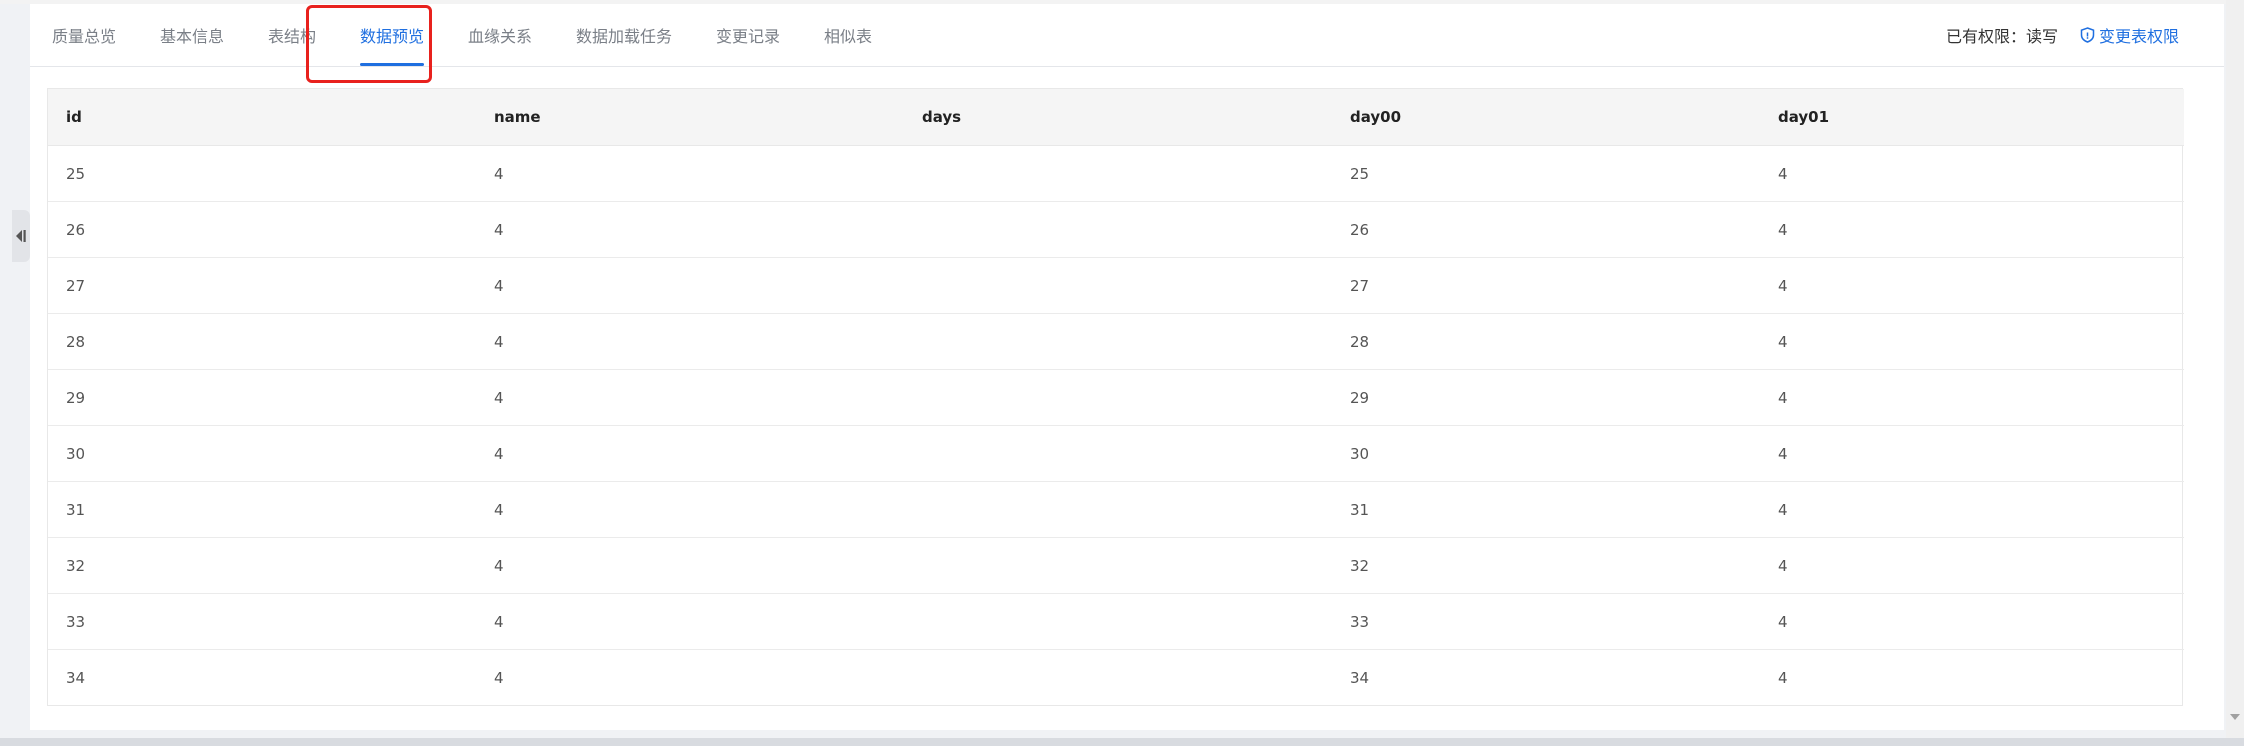 Image resolution: width=2244 pixels, height=746 pixels. What do you see at coordinates (1546, 285) in the screenshot?
I see `table-cell-day00: 27` at bounding box center [1546, 285].